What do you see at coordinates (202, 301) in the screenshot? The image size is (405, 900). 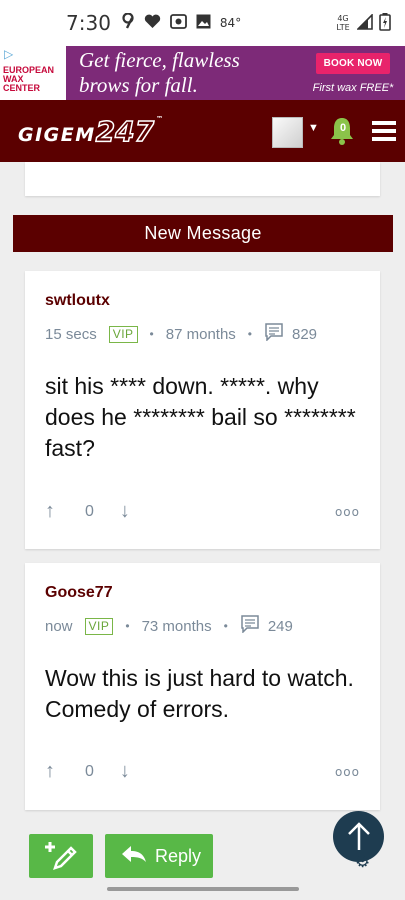 I see `post-username: swtloutx` at bounding box center [202, 301].